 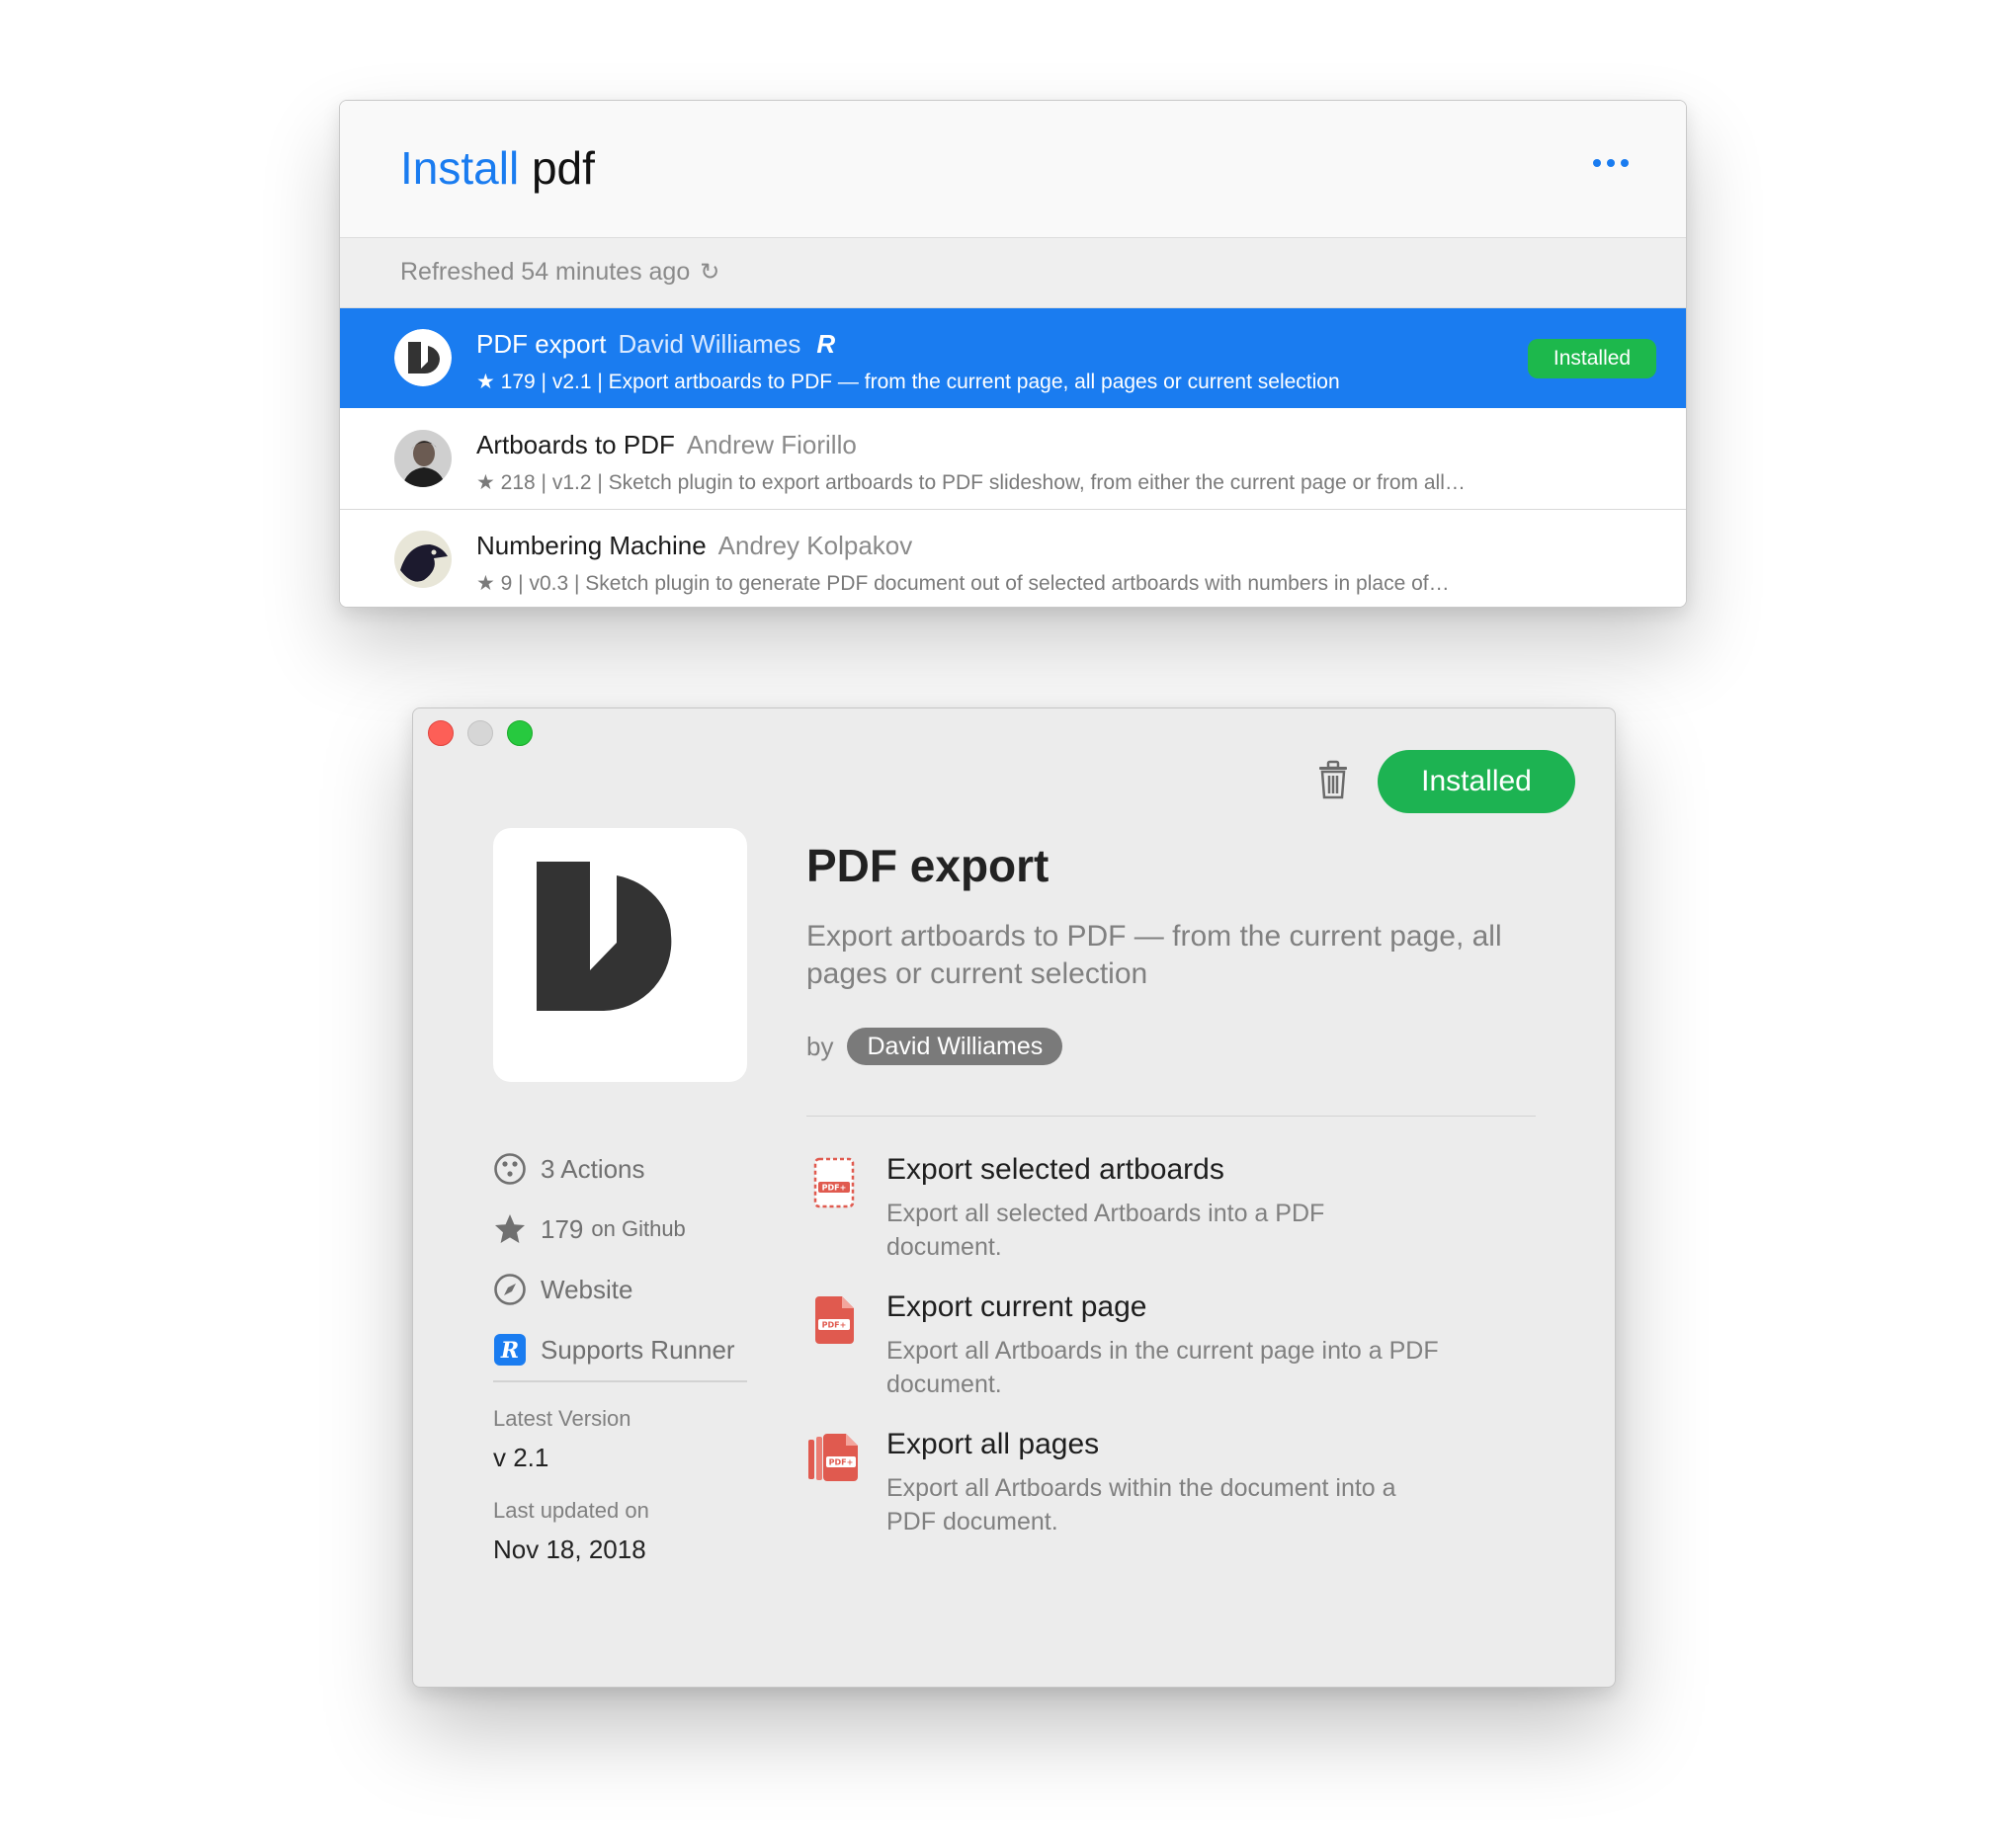 What do you see at coordinates (928, 865) in the screenshot?
I see `plugin-title: PDF export` at bounding box center [928, 865].